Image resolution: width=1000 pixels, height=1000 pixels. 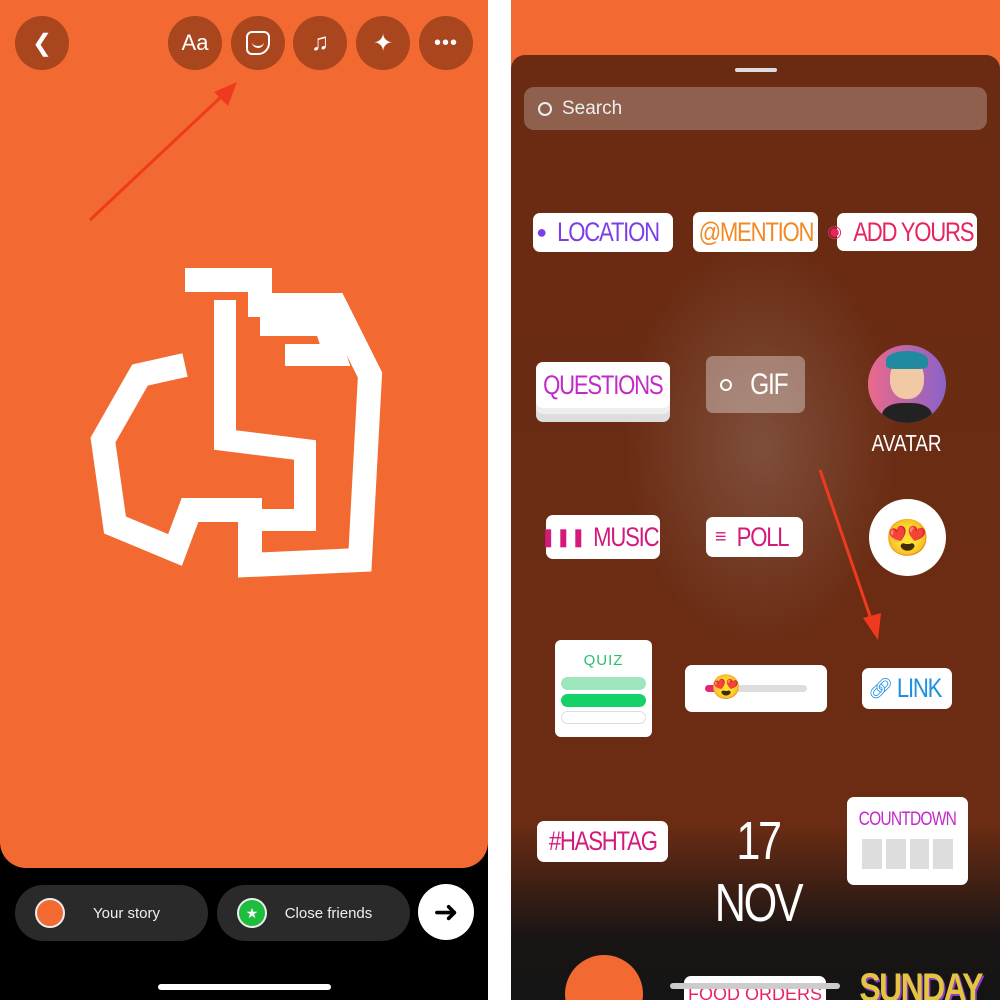 I want to click on effects-button: ✦, so click(x=383, y=43).